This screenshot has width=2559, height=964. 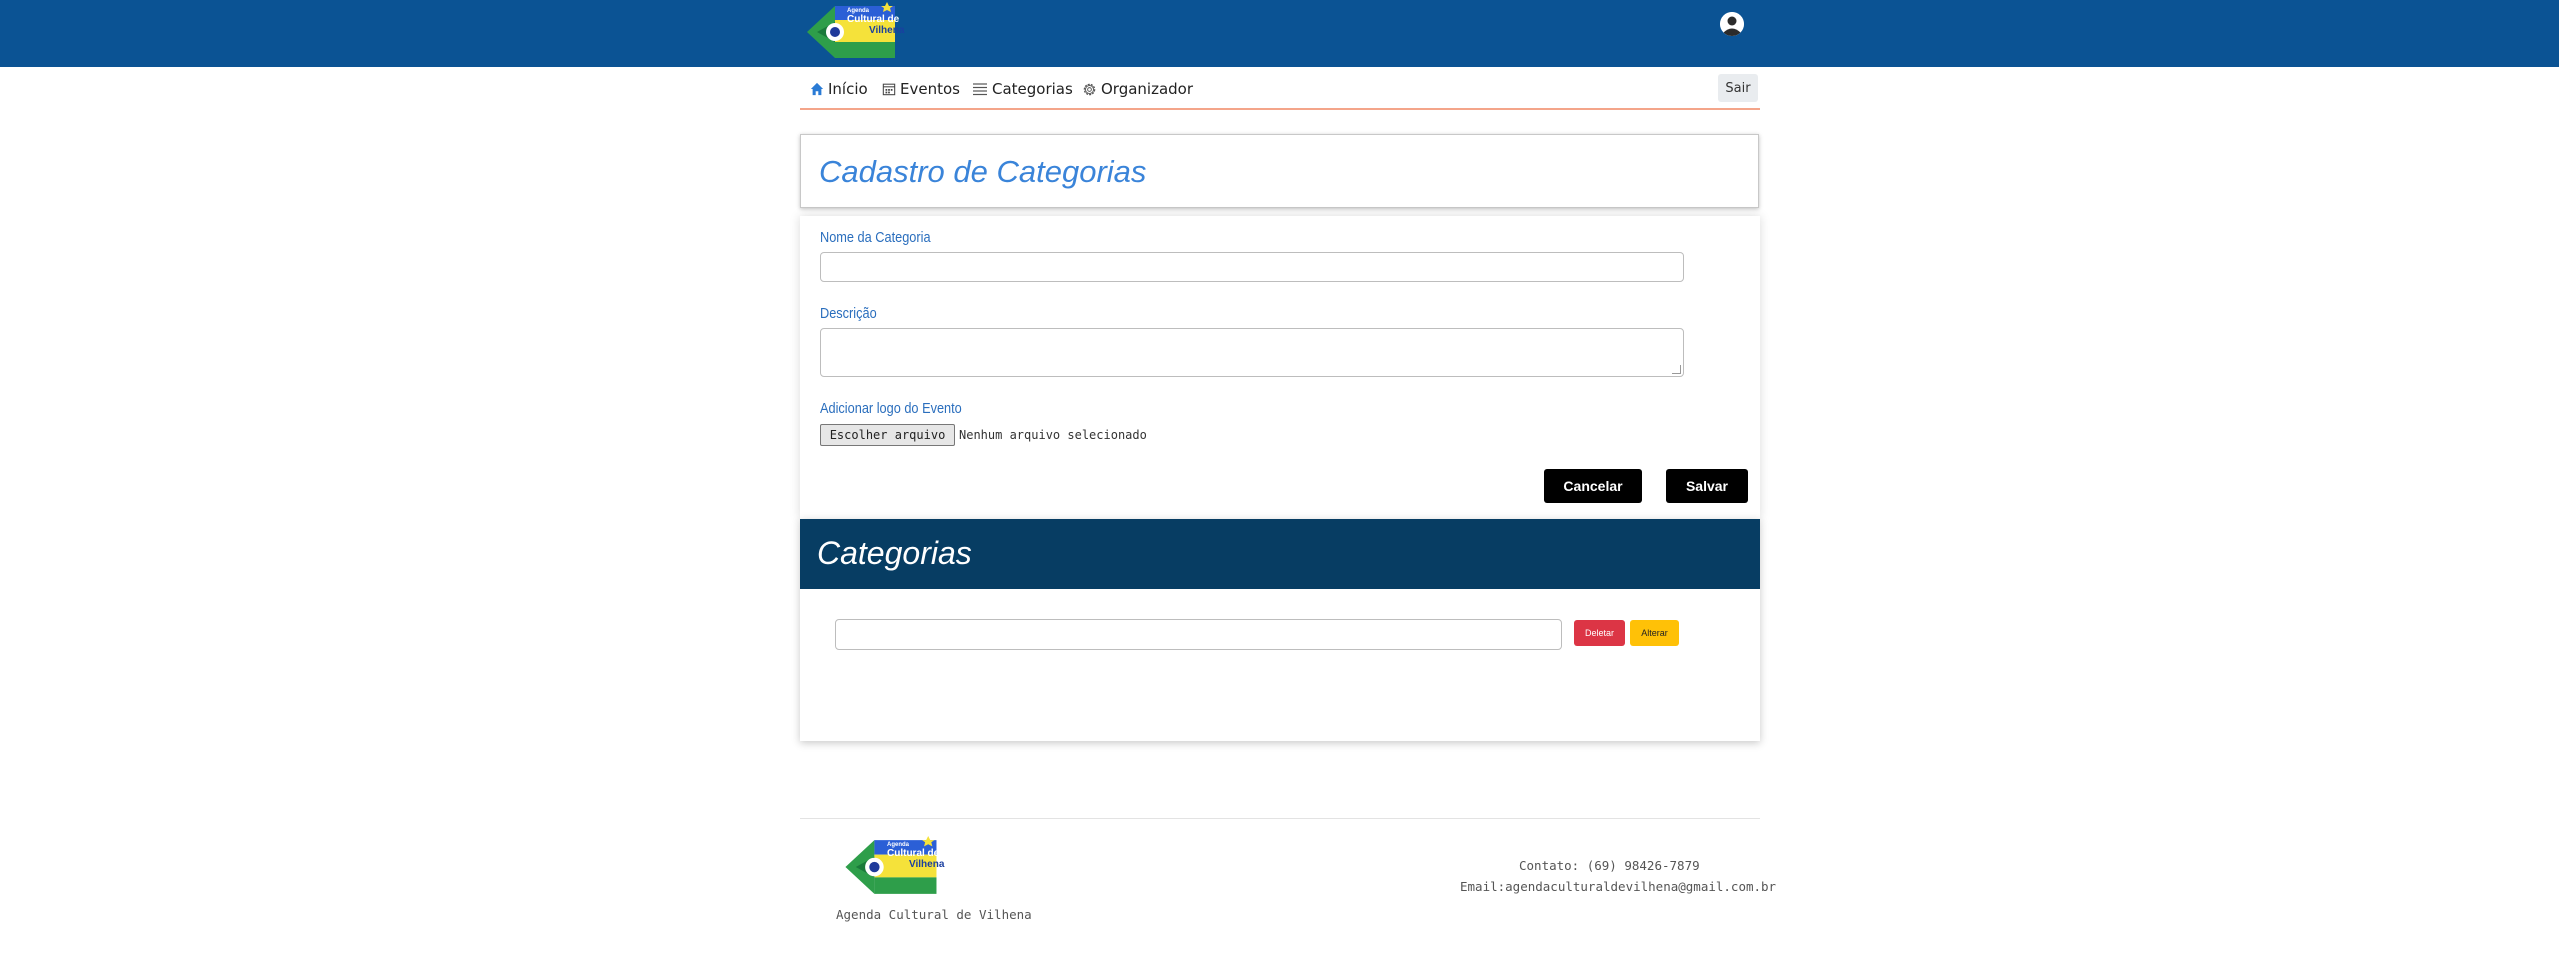 I want to click on logo-upload-label: Adicionar logo do Evento, so click(x=891, y=408).